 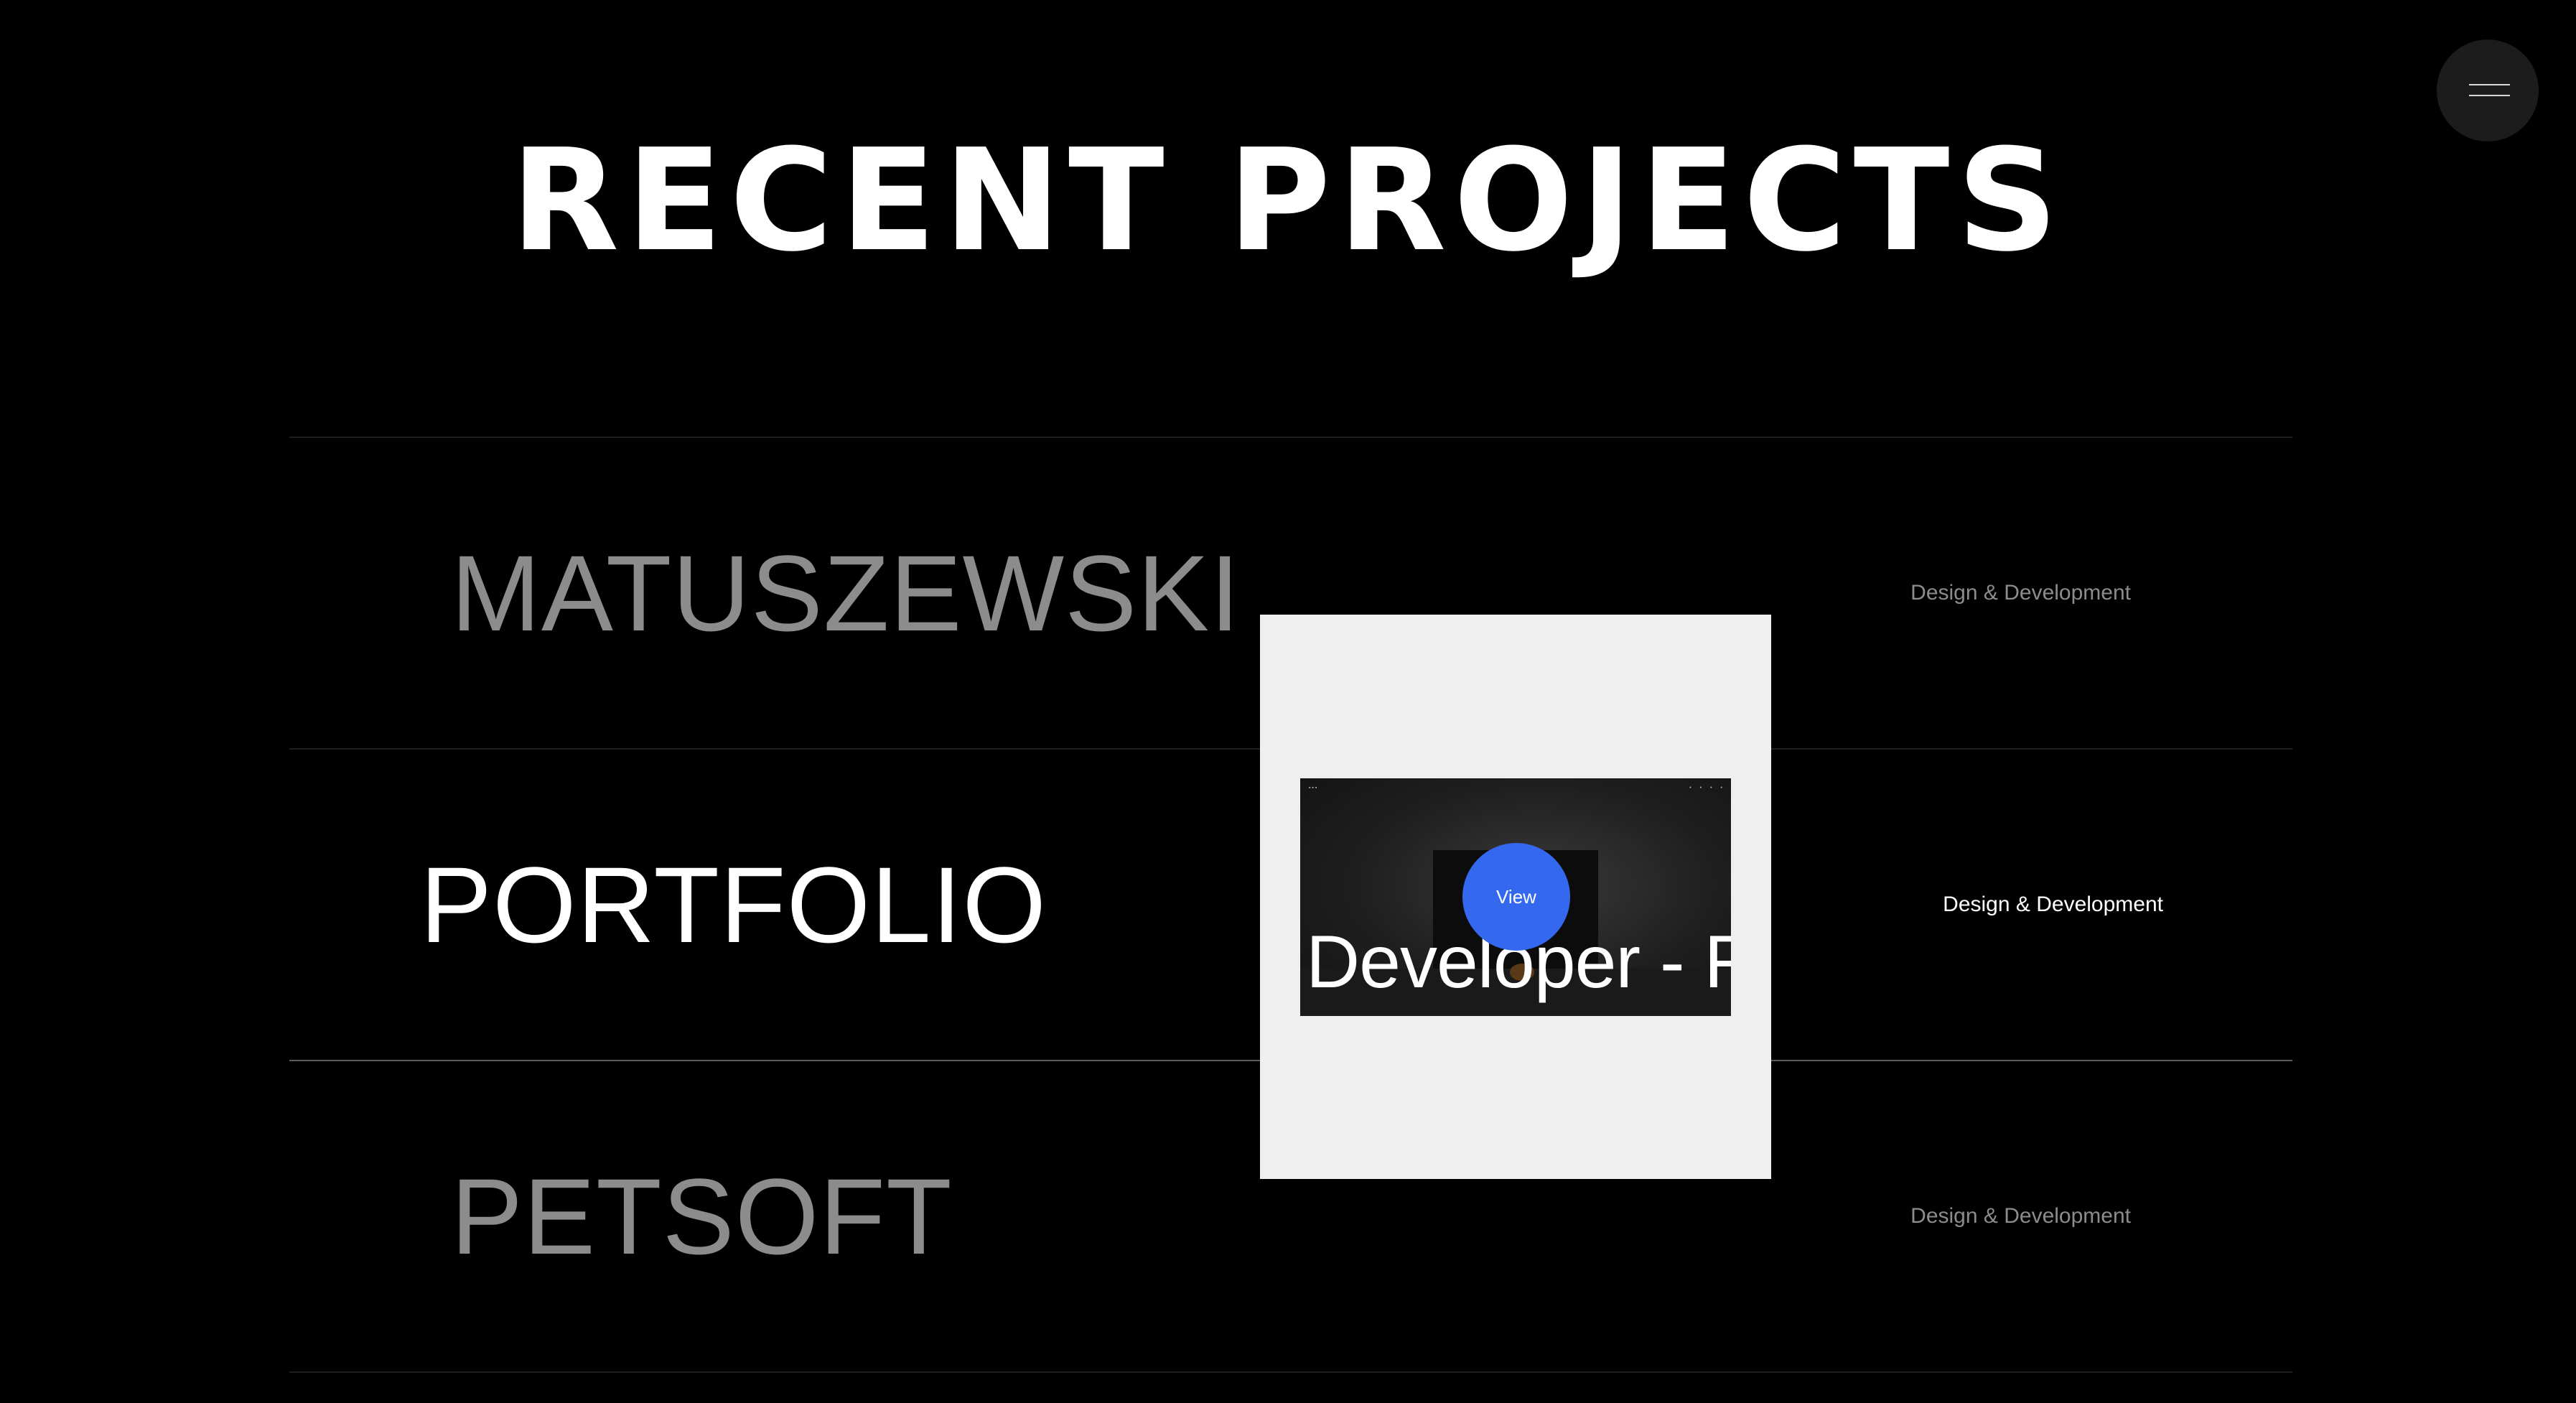 I want to click on preview-nav-links: • • • •, so click(x=1705, y=789).